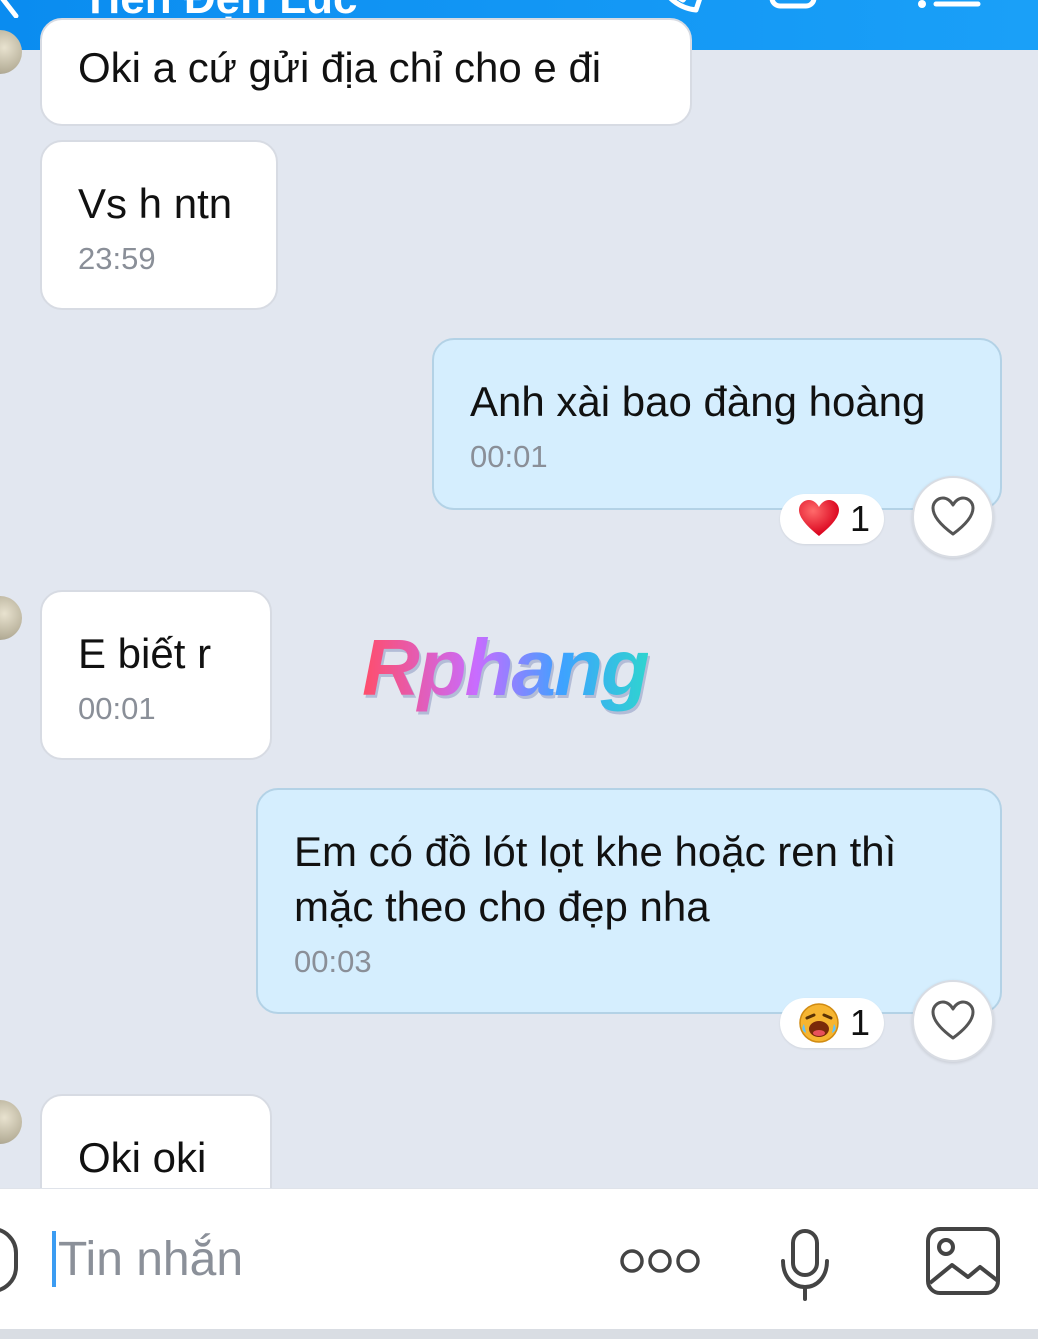 The width and height of the screenshot is (1038, 1339). Describe the element at coordinates (678, 7) in the screenshot. I see `phone-icon` at that location.